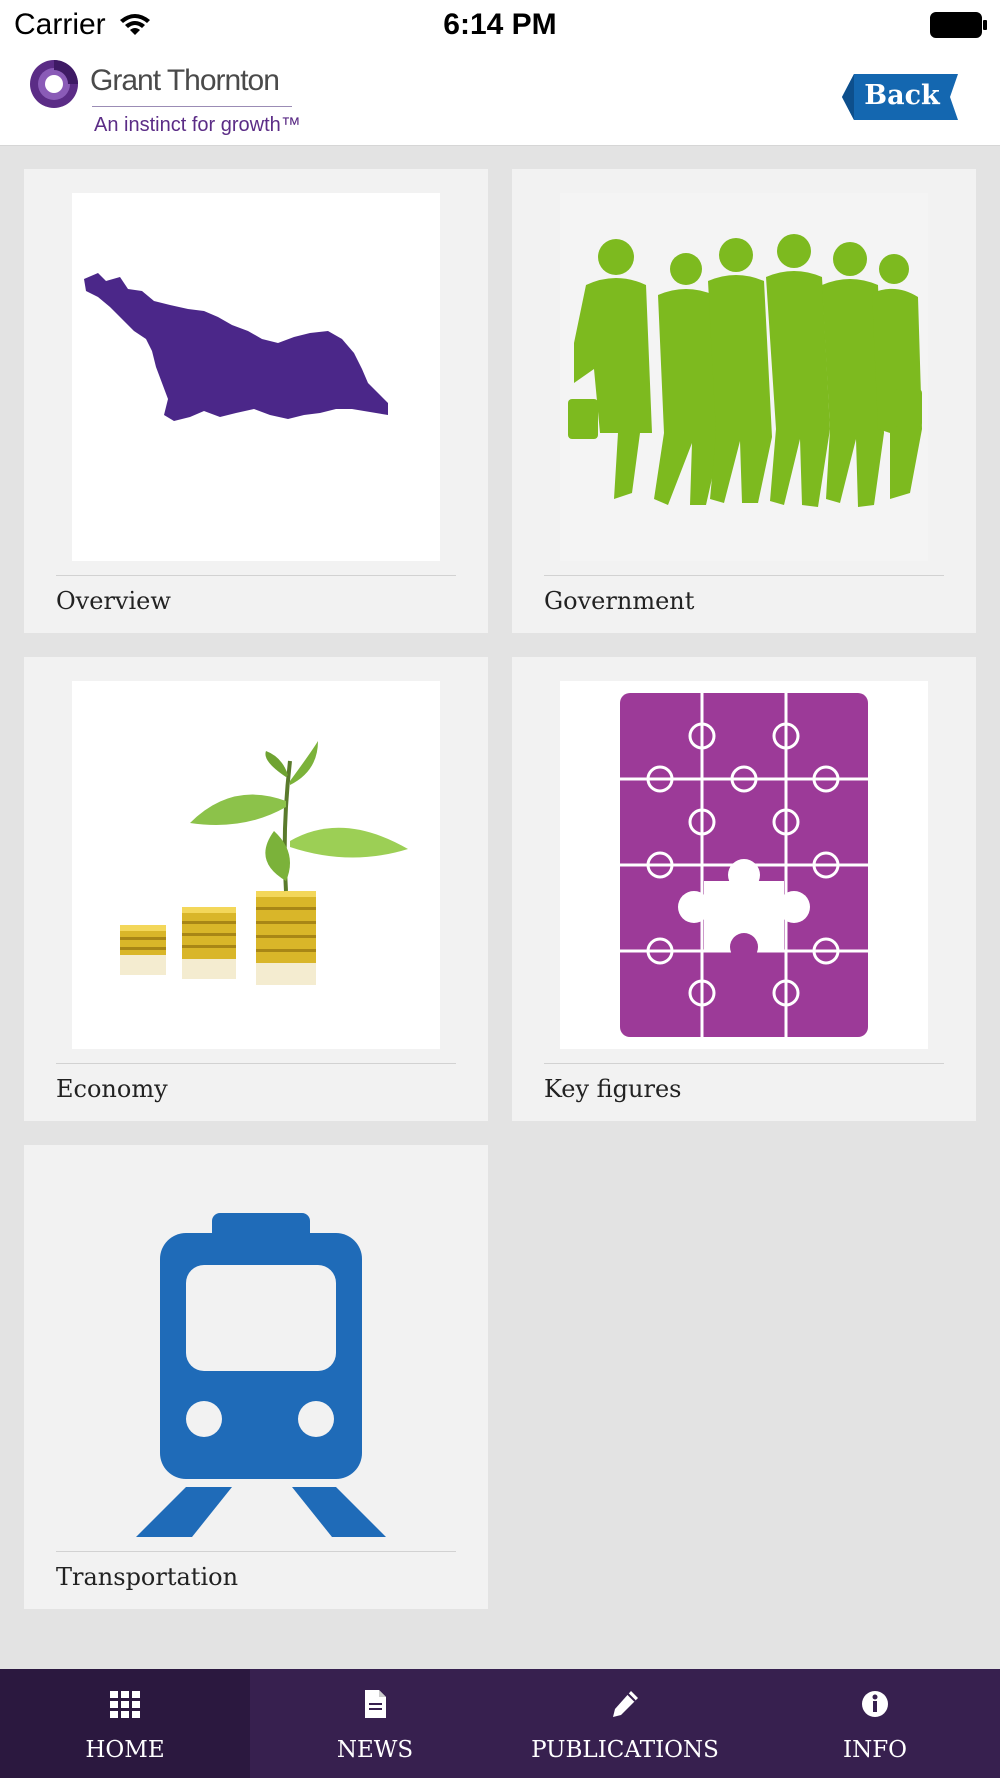 Image resolution: width=1000 pixels, height=1778 pixels. What do you see at coordinates (256, 377) in the screenshot?
I see `georgia-map-image` at bounding box center [256, 377].